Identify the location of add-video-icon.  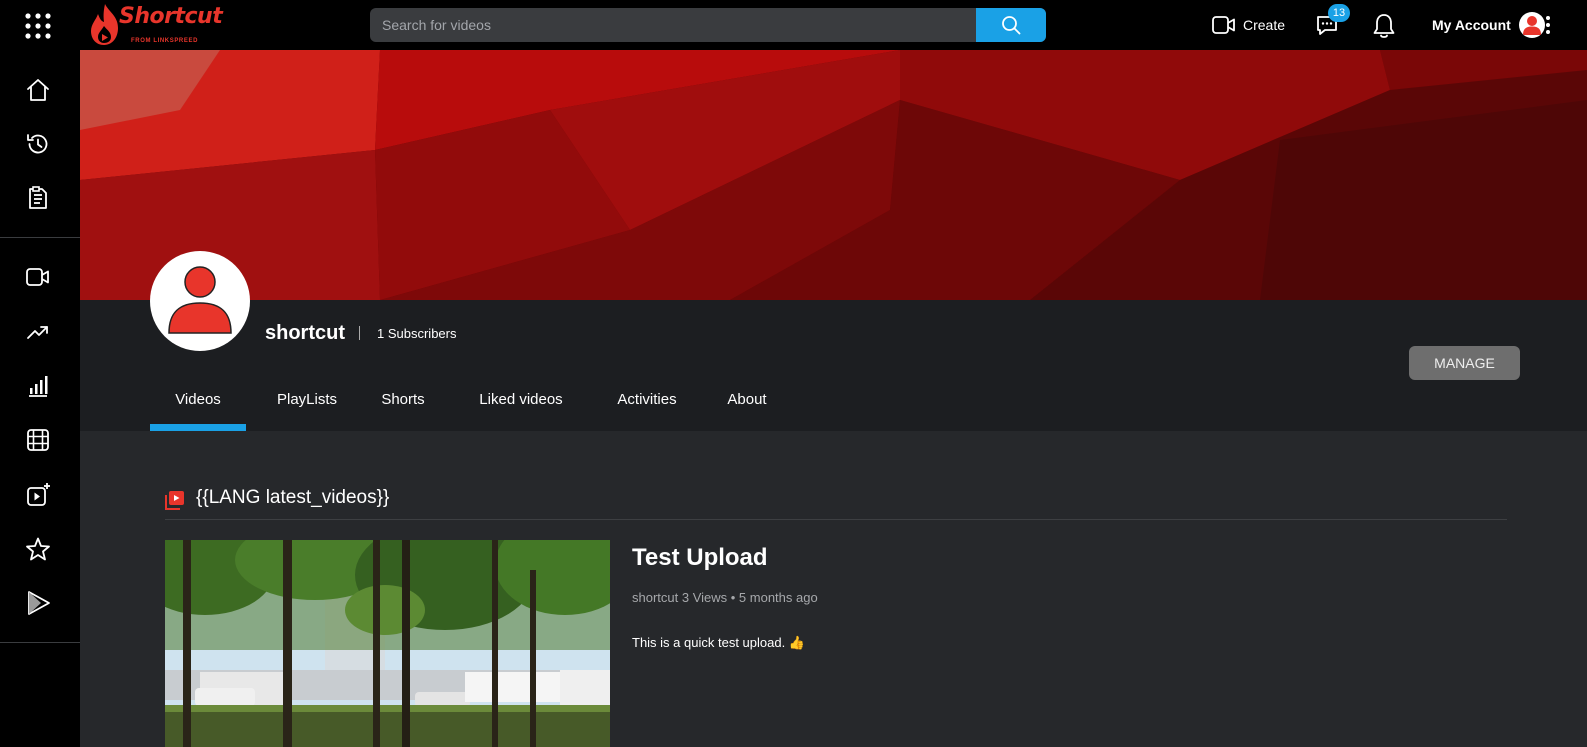
(38, 495).